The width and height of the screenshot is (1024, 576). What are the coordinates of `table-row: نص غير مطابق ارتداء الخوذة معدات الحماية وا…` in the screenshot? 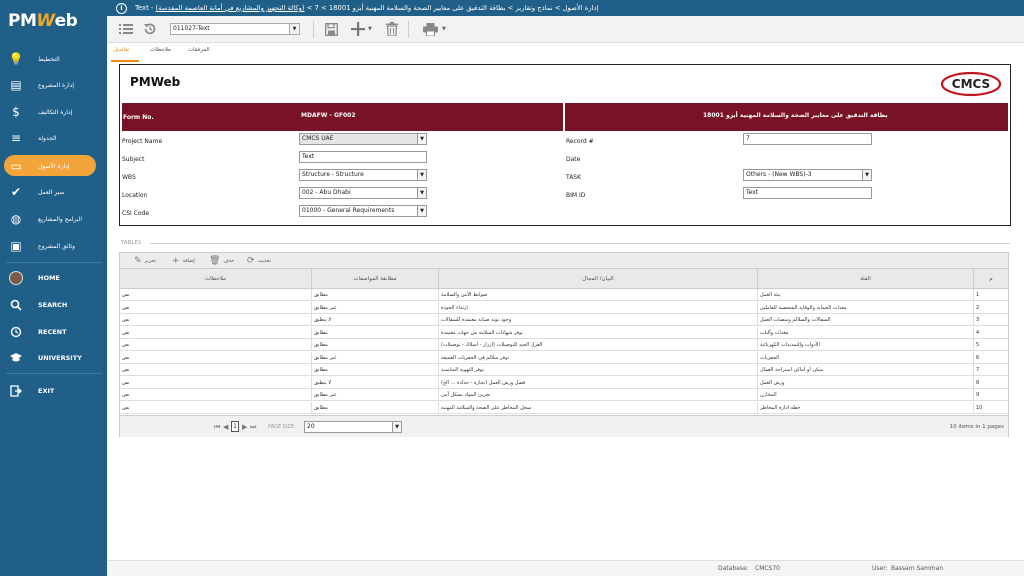 It's located at (564, 307).